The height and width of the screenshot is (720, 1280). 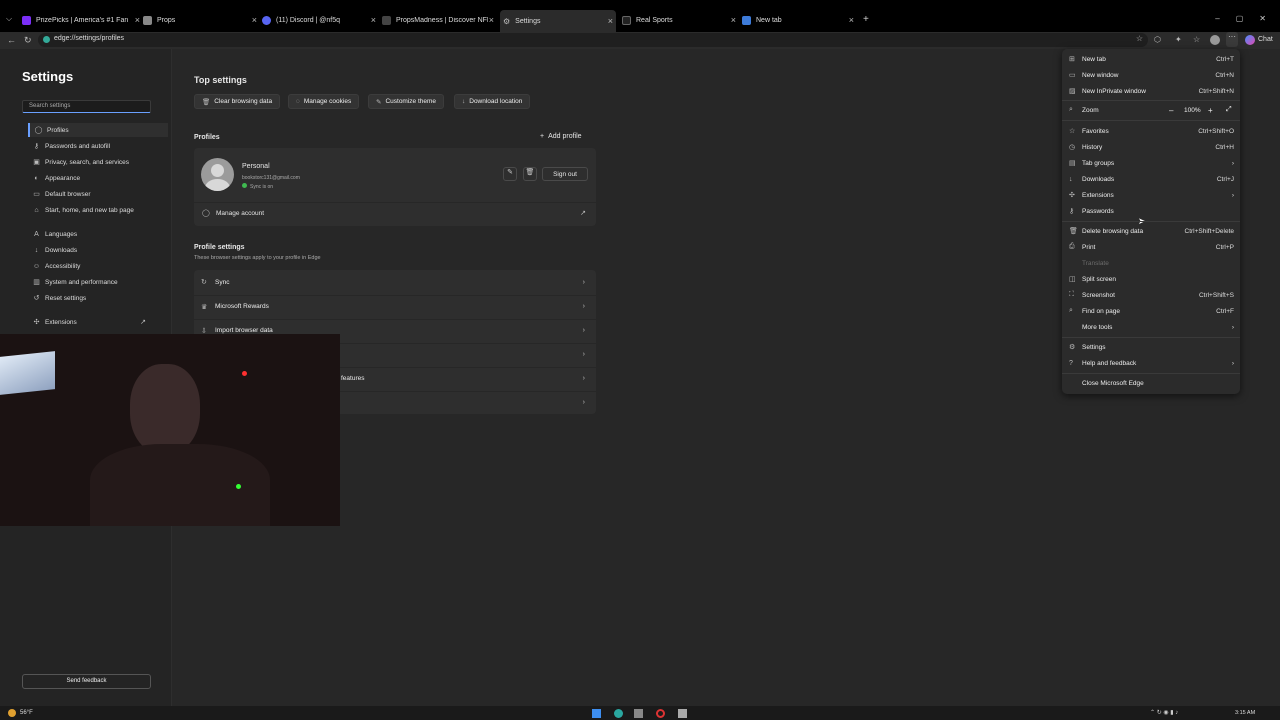 I want to click on edit-profile-button: ✎, so click(x=510, y=174).